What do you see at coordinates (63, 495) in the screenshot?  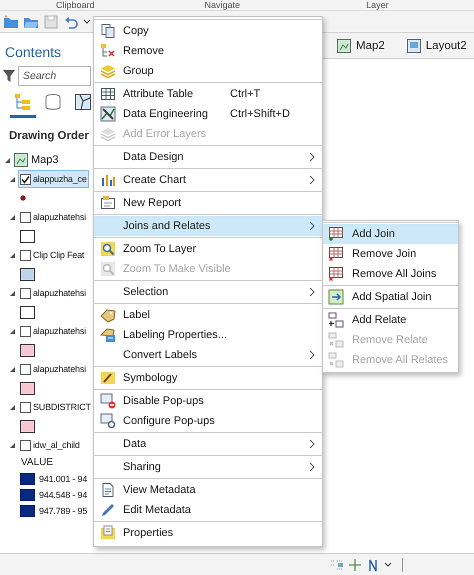 I see `legend-label: 944.548 - 94` at bounding box center [63, 495].